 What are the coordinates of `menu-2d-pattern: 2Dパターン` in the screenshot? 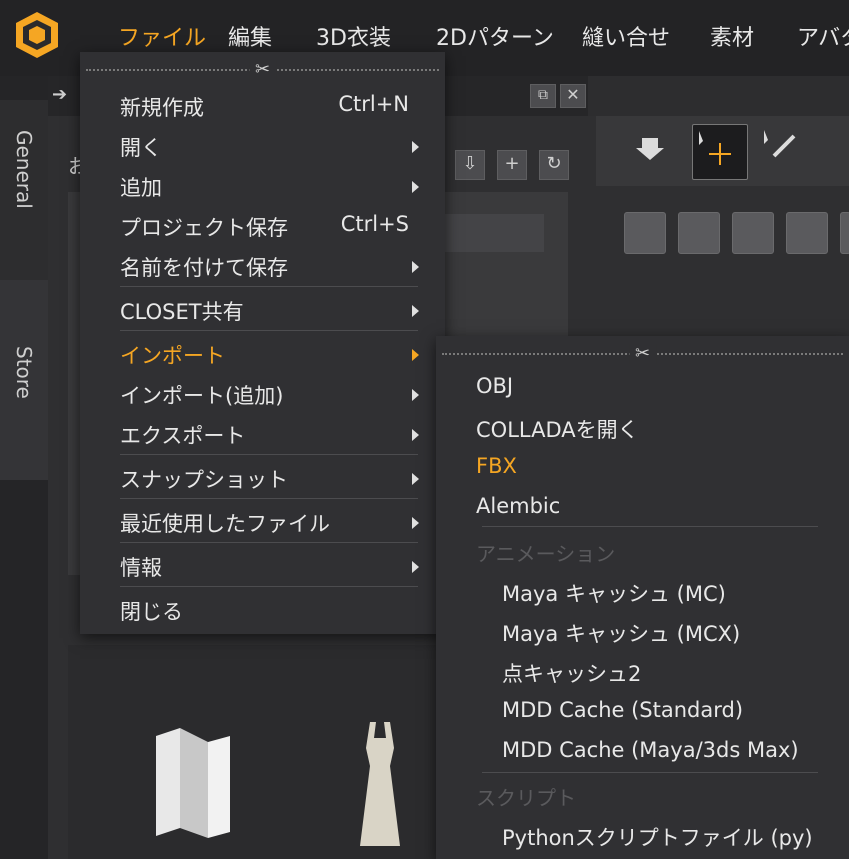 It's located at (495, 36).